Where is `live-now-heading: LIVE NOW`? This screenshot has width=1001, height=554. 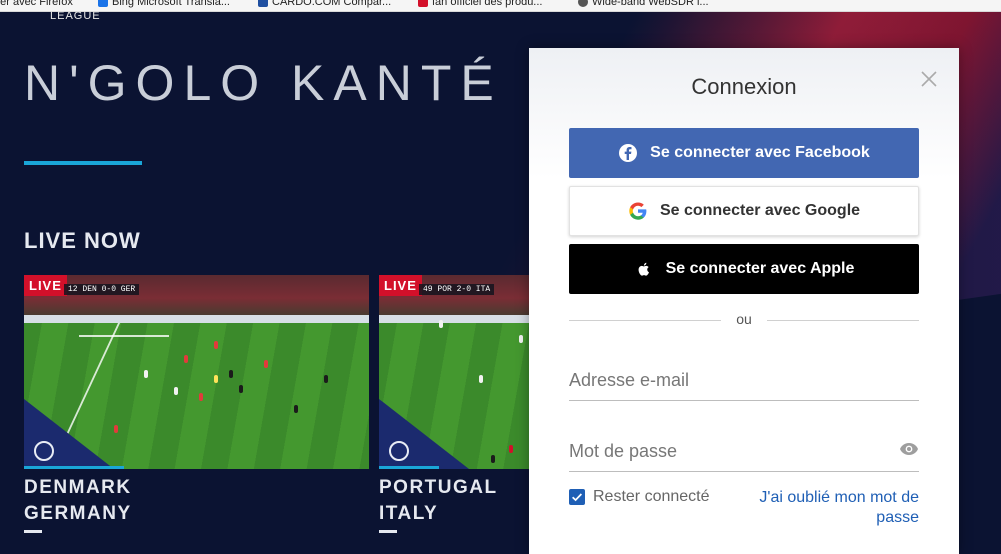
live-now-heading: LIVE NOW is located at coordinates (82, 240).